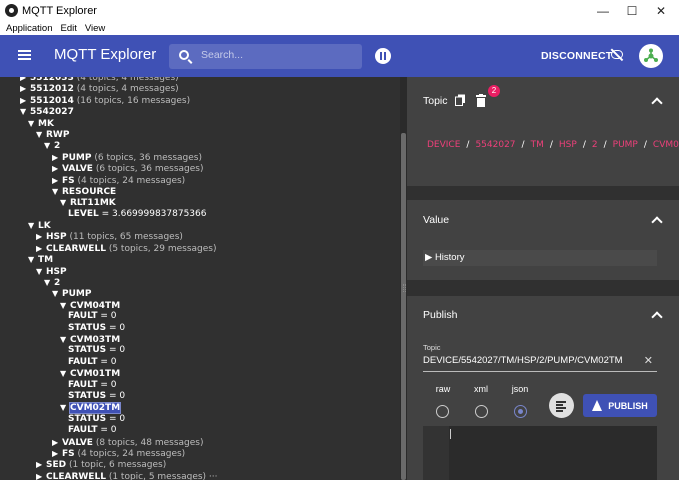 The image size is (679, 480). What do you see at coordinates (442, 411) in the screenshot?
I see `format-raw-radio` at bounding box center [442, 411].